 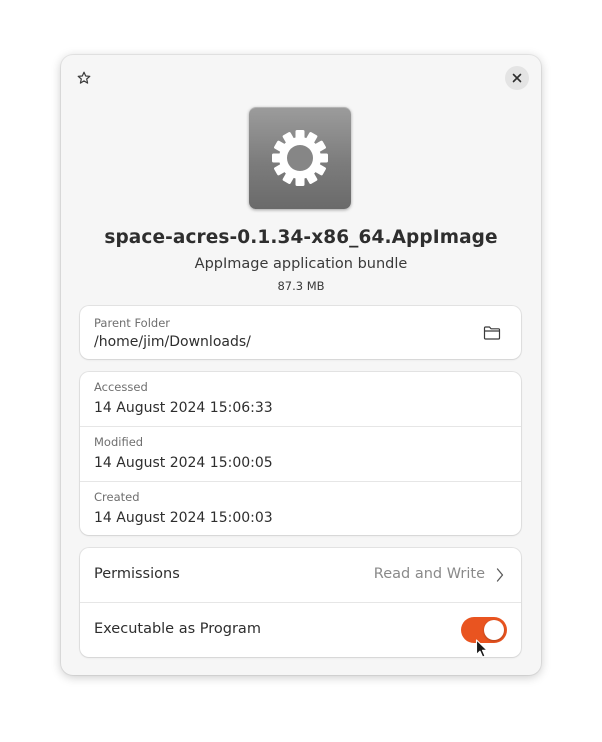 I want to click on star-icon, so click(x=84, y=77).